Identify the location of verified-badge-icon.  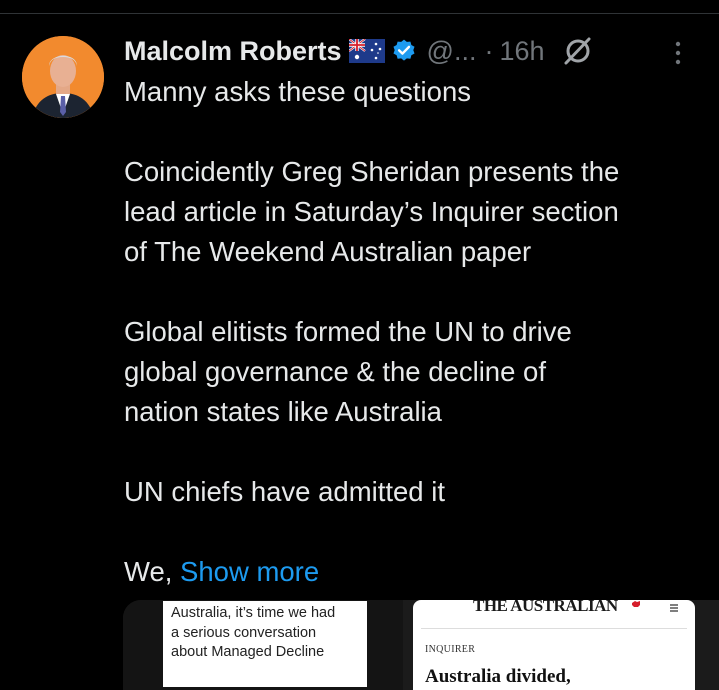
(404, 50).